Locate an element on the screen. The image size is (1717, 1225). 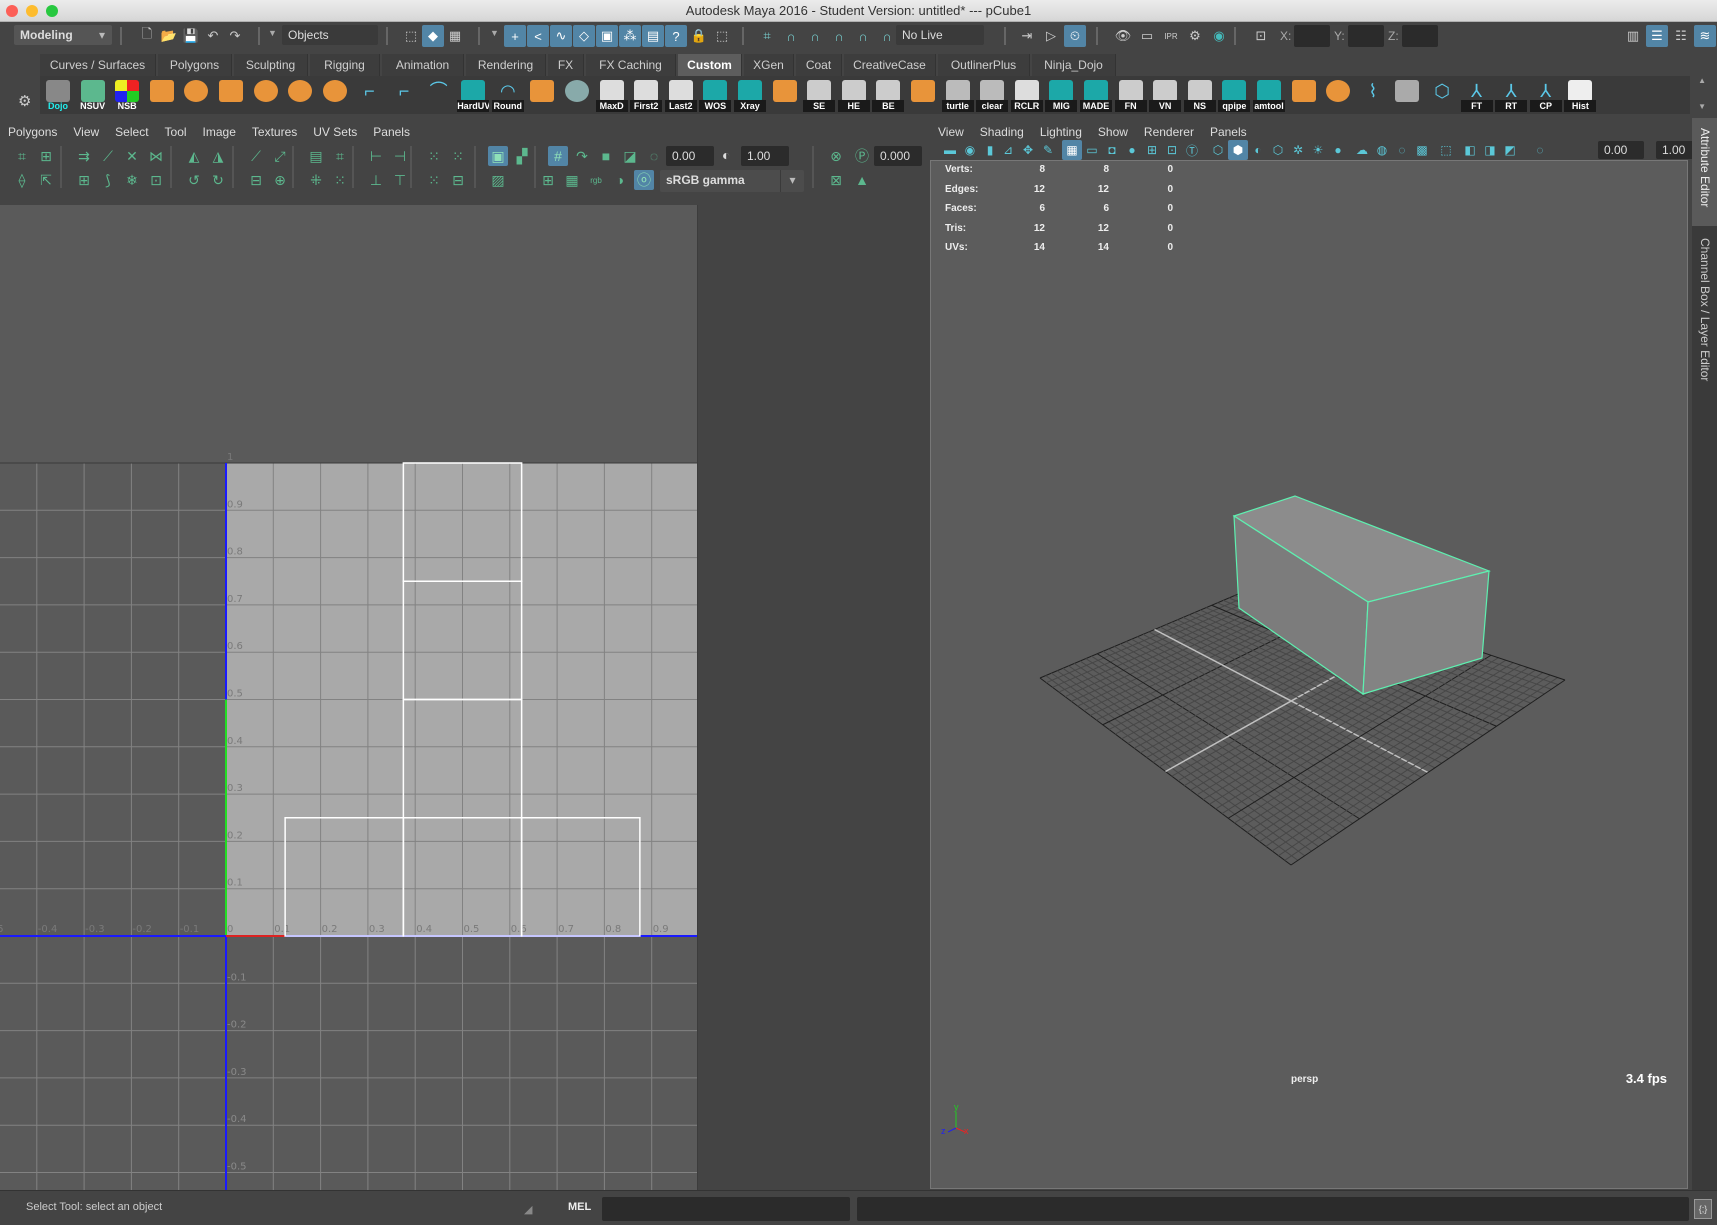
attribute-editor-toggle-icon: ☰ is located at coordinates (1657, 36).